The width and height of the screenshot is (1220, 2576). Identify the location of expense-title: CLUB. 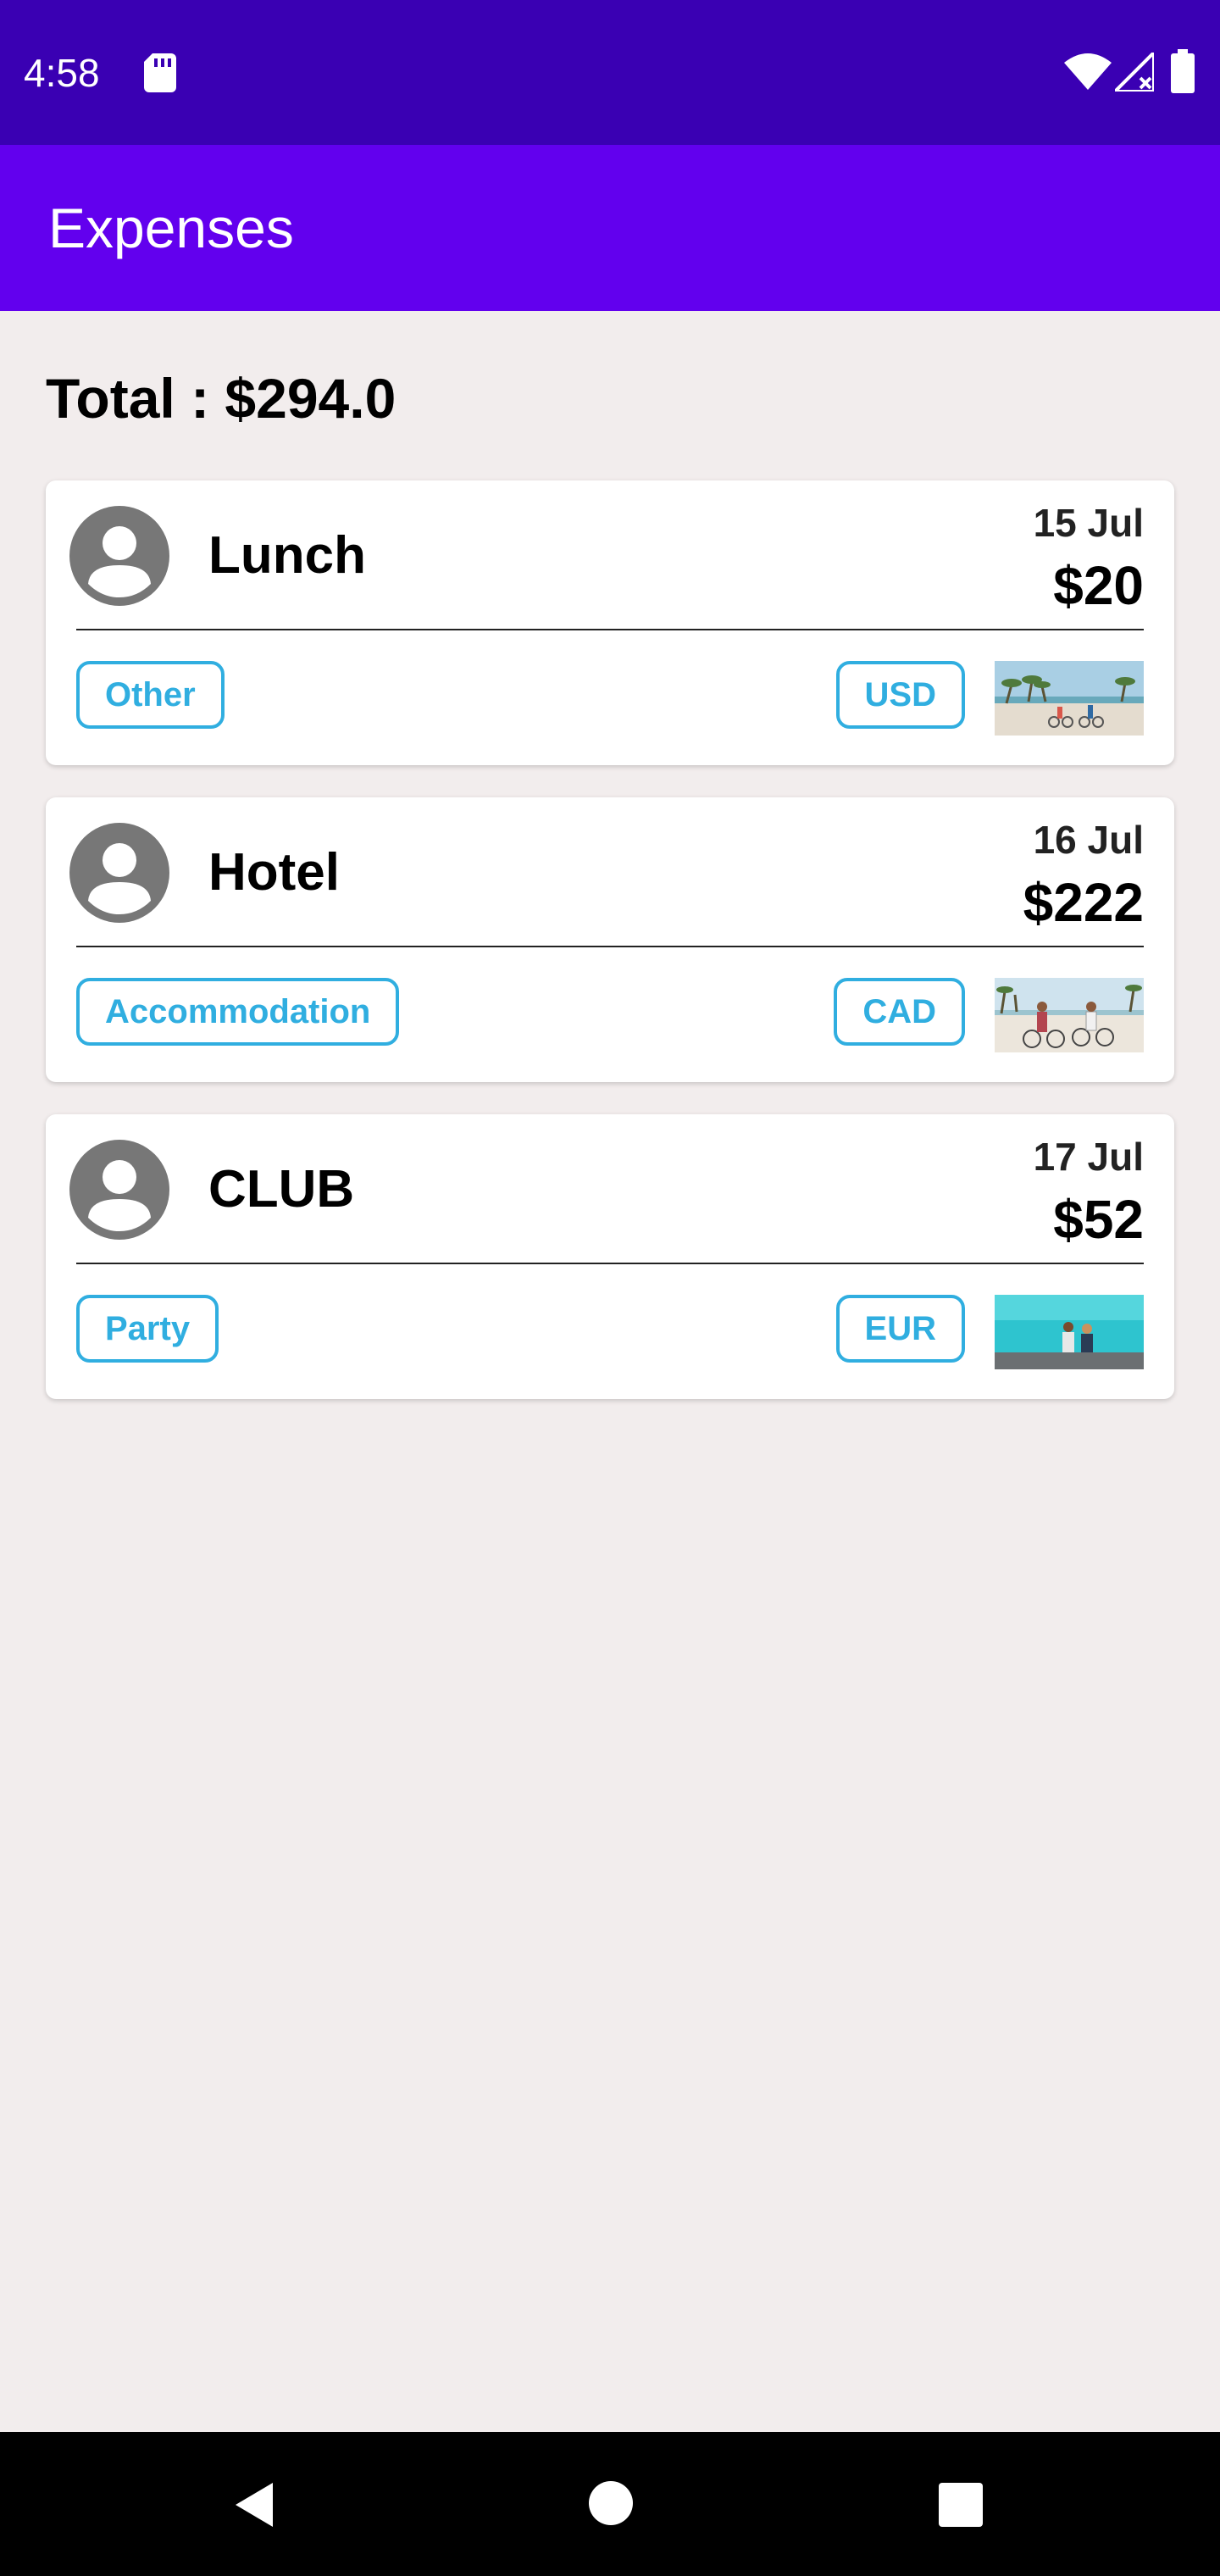
(281, 1189).